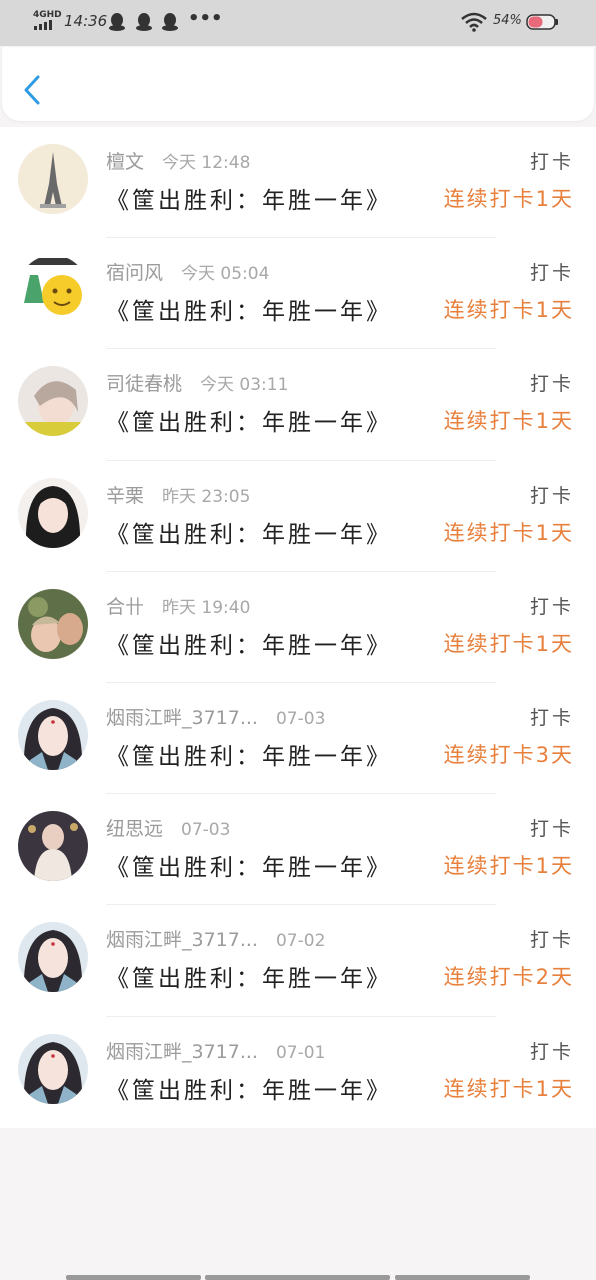 The height and width of the screenshot is (1280, 596). What do you see at coordinates (542, 22) in the screenshot?
I see `battery-icon` at bounding box center [542, 22].